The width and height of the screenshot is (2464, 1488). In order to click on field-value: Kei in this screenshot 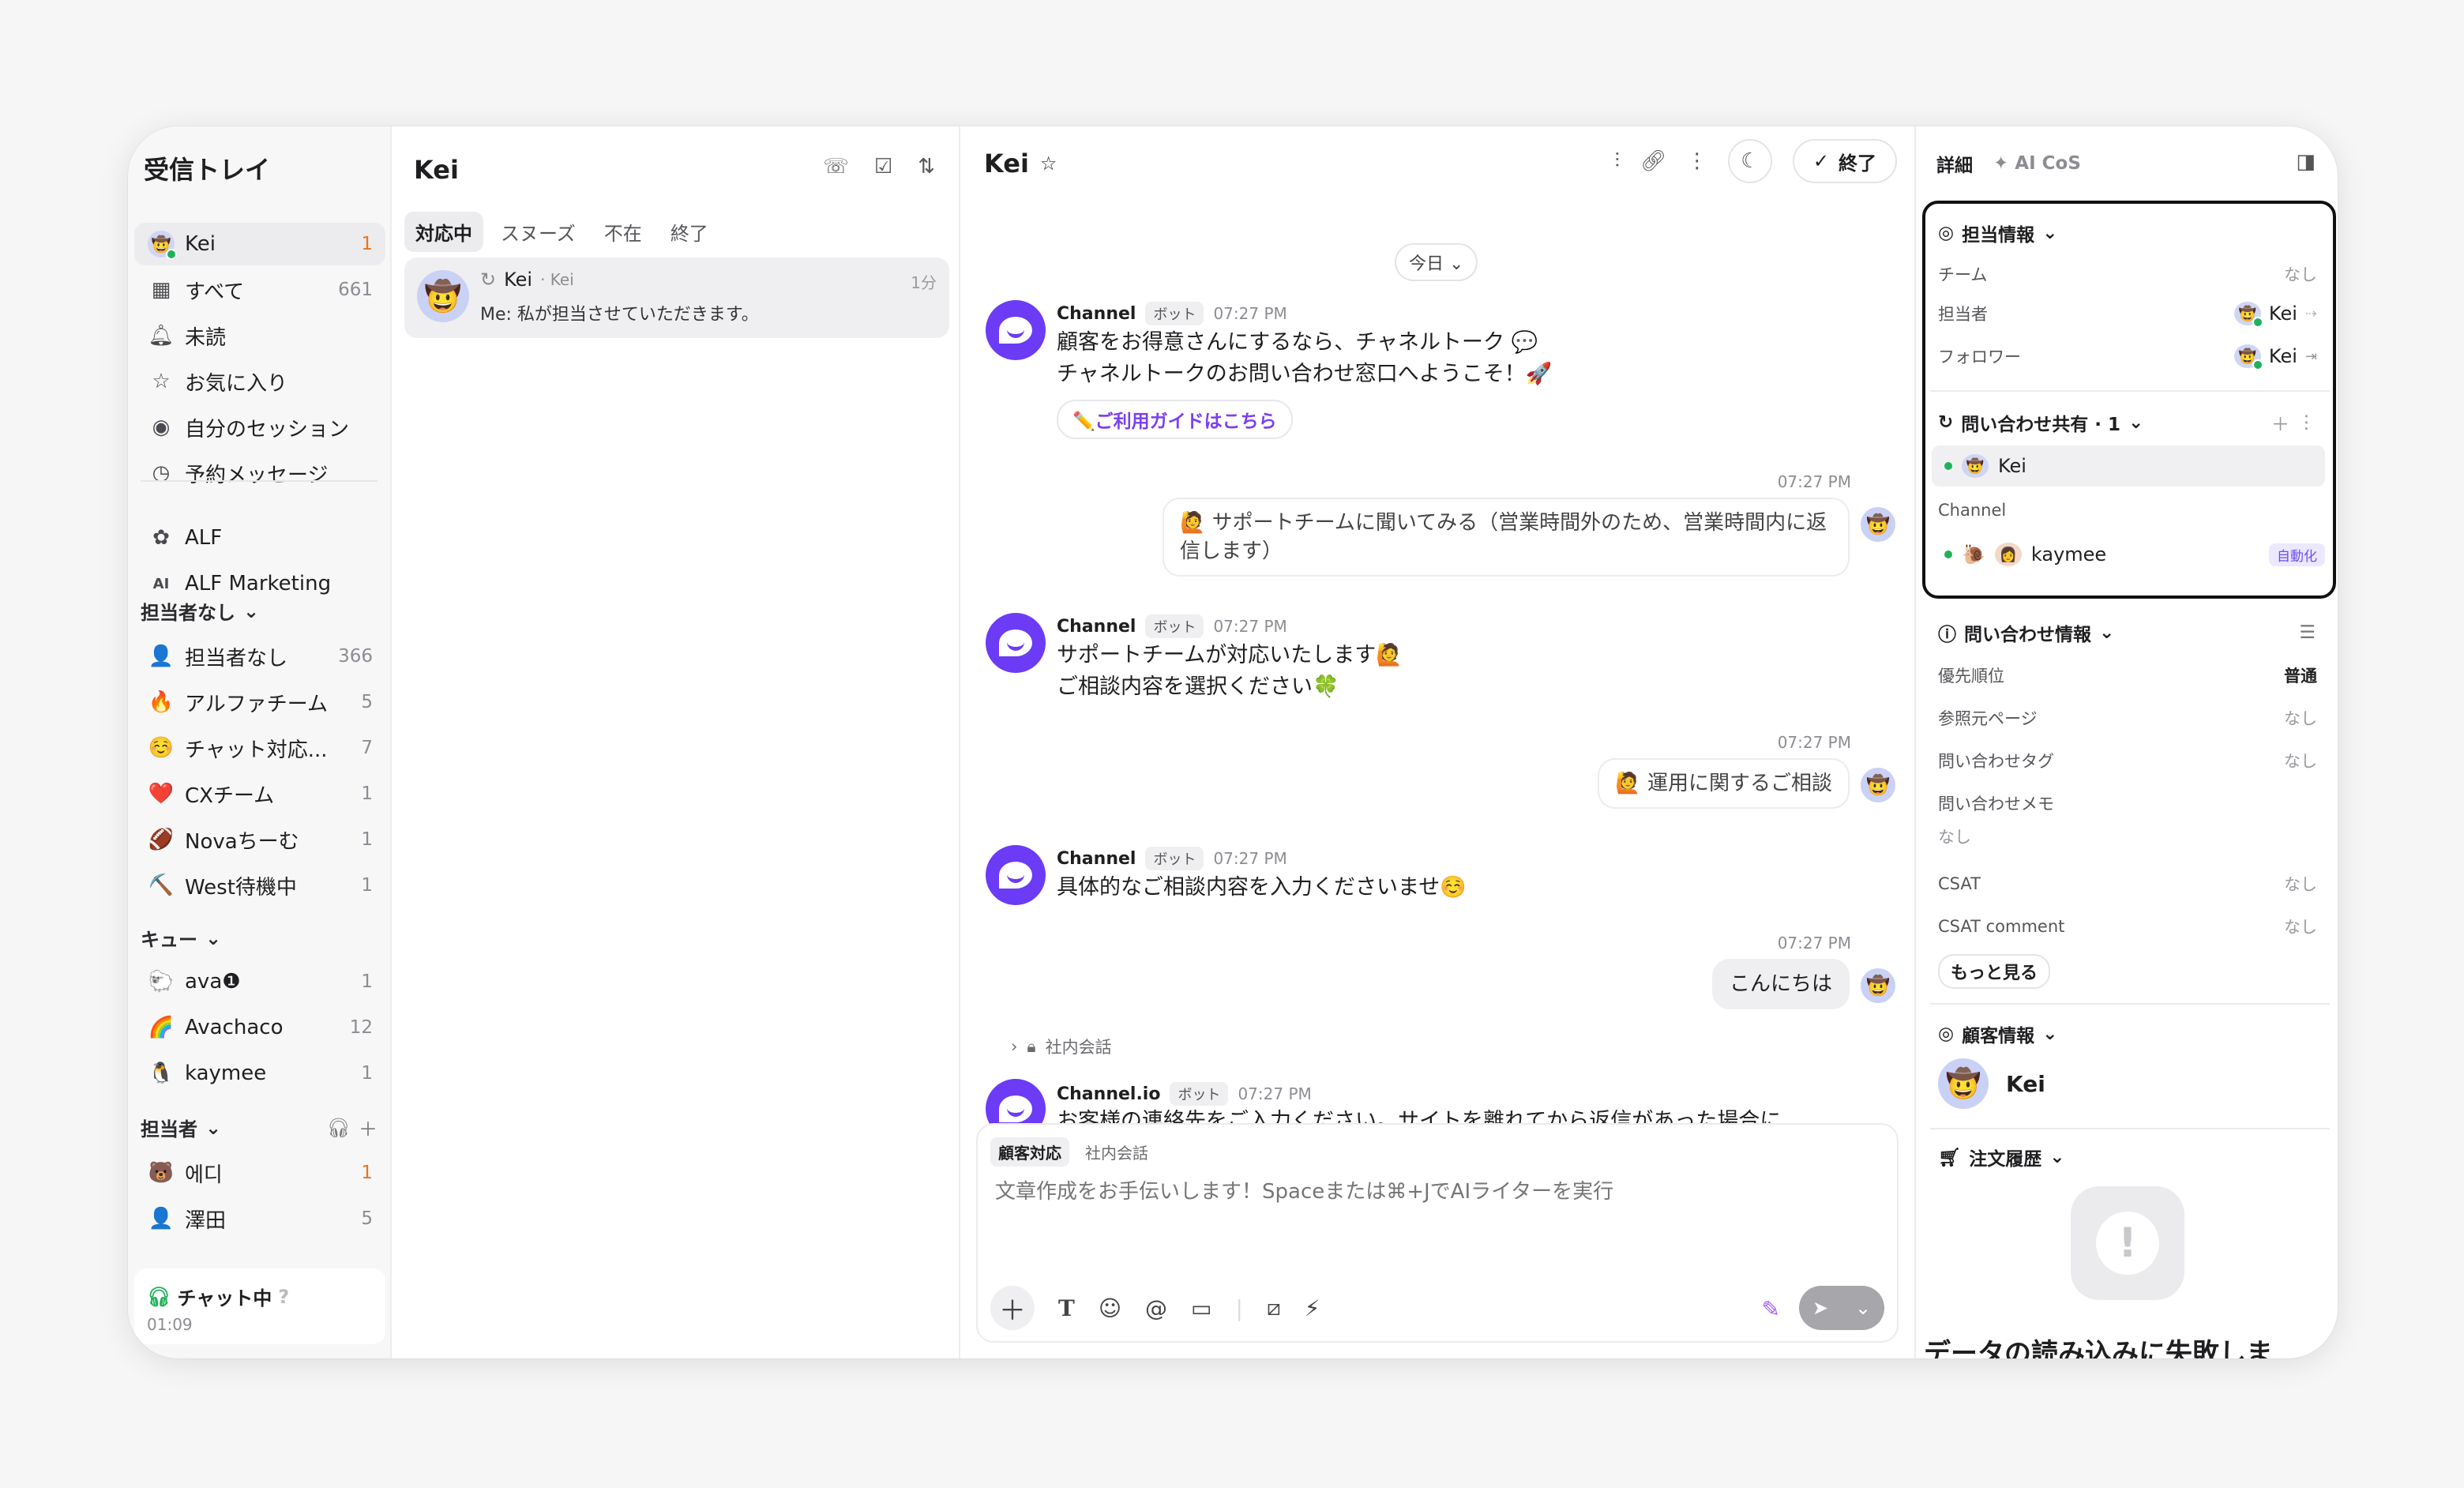, I will do `click(2282, 313)`.